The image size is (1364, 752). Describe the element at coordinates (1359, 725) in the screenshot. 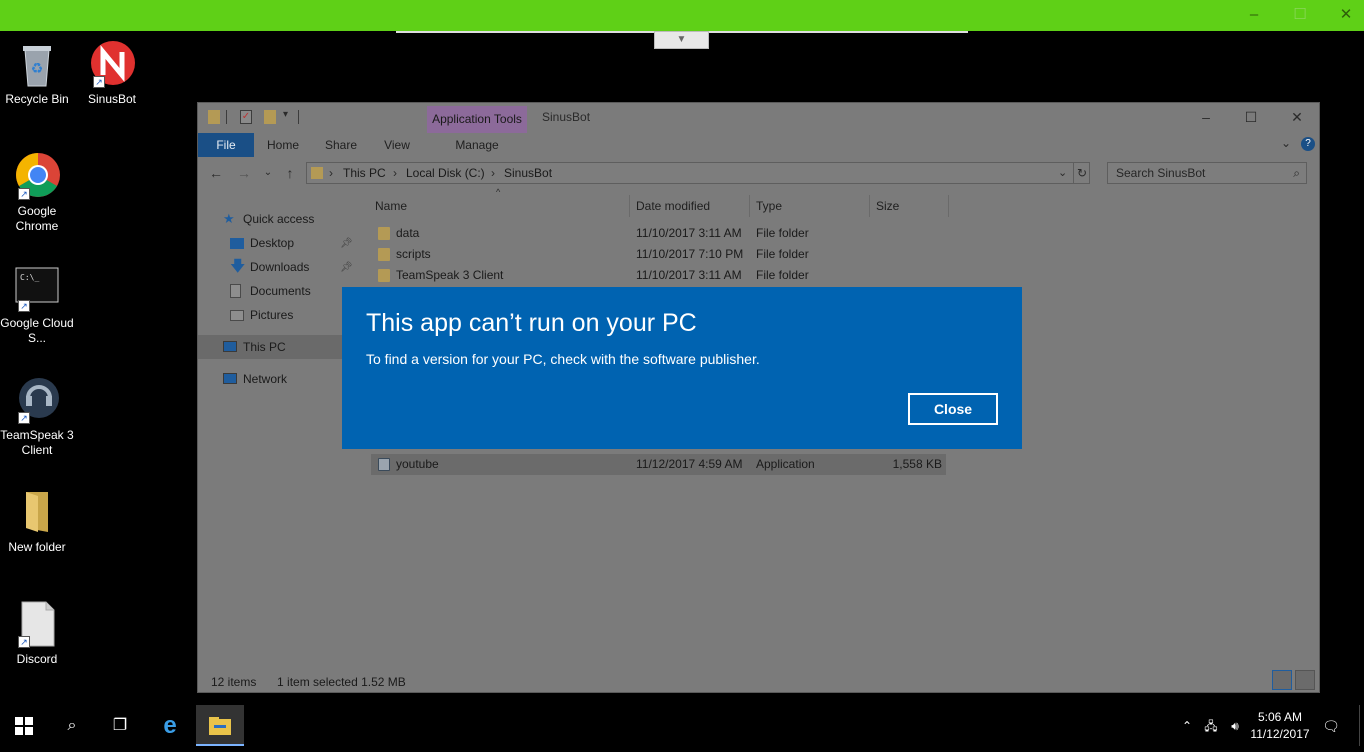

I see `show-desktop-button` at that location.